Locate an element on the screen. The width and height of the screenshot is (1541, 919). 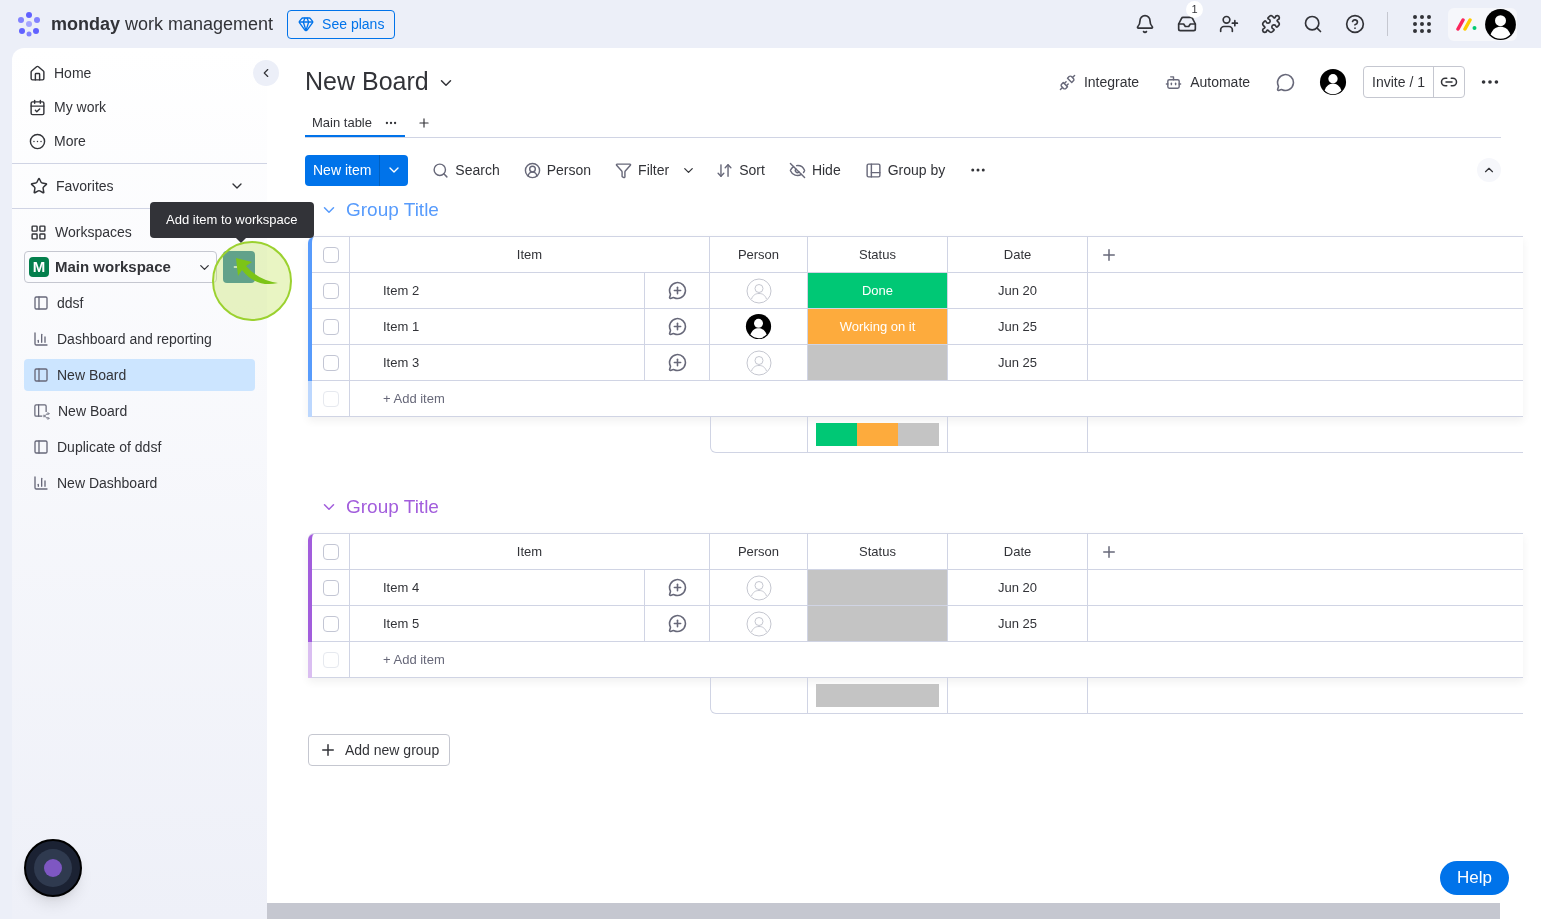
tooltip-arrow-icon is located at coordinates (241, 240).